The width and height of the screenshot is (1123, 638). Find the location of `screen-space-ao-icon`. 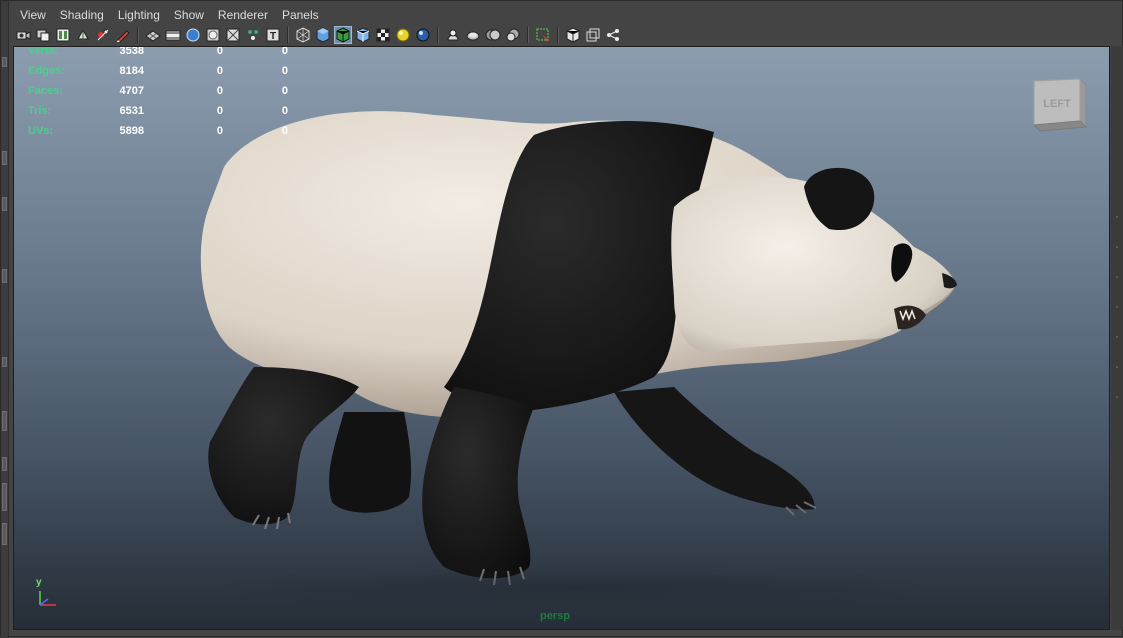

screen-space-ao-icon is located at coordinates (453, 35).